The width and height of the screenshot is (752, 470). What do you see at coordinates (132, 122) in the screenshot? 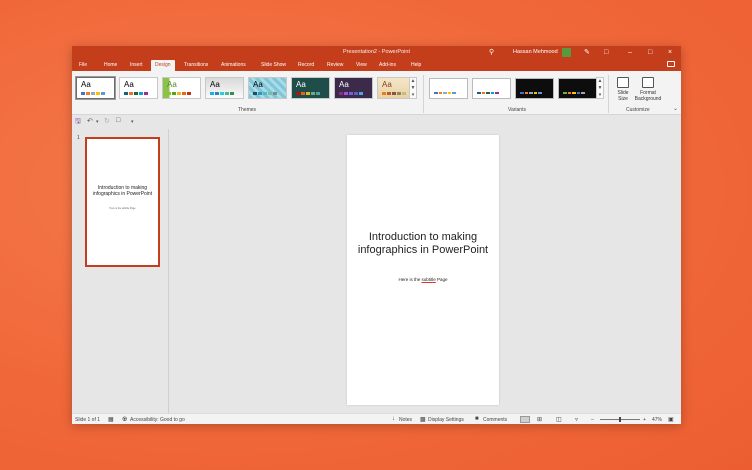
I see `customize-qat-icon: ▾` at bounding box center [132, 122].